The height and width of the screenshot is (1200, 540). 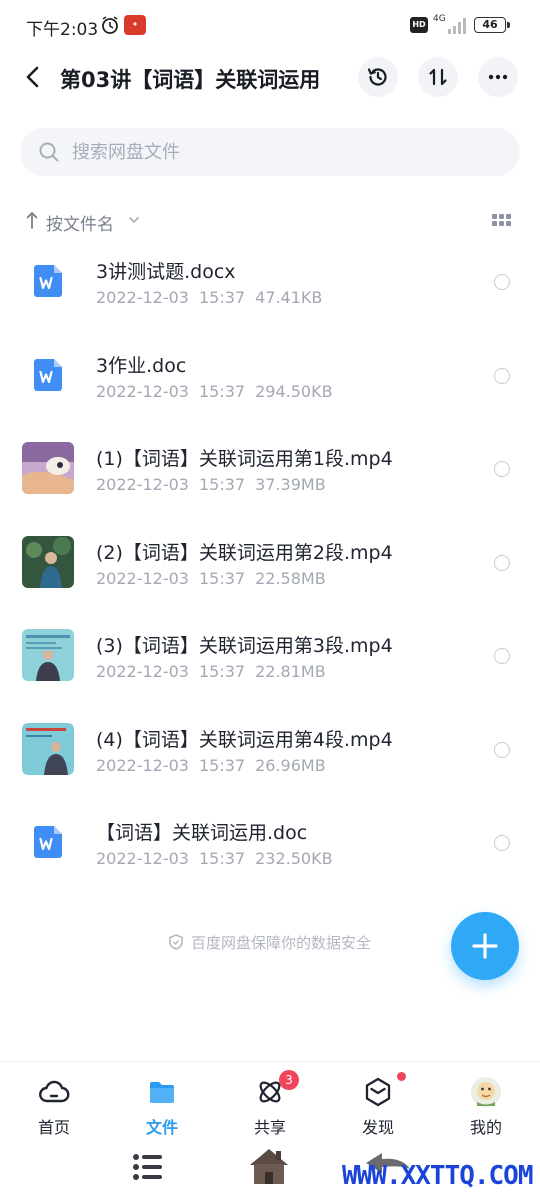 I want to click on history-icon, so click(x=377, y=77).